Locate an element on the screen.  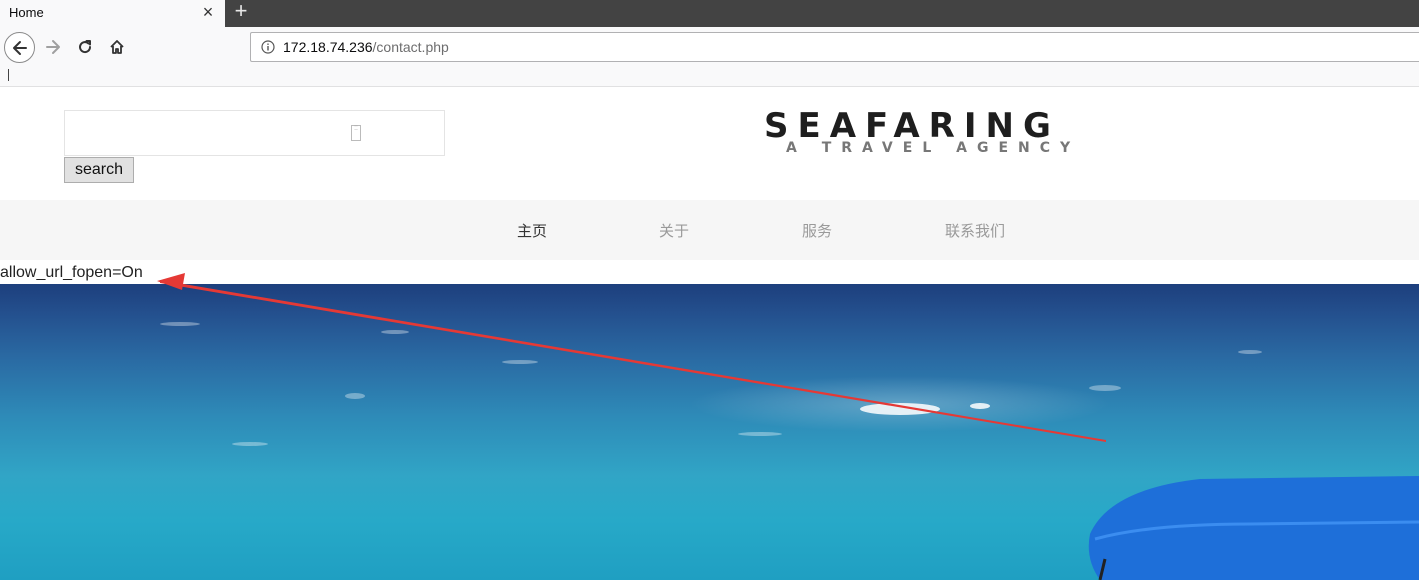
search-input: ⁚⁚ is located at coordinates (254, 133).